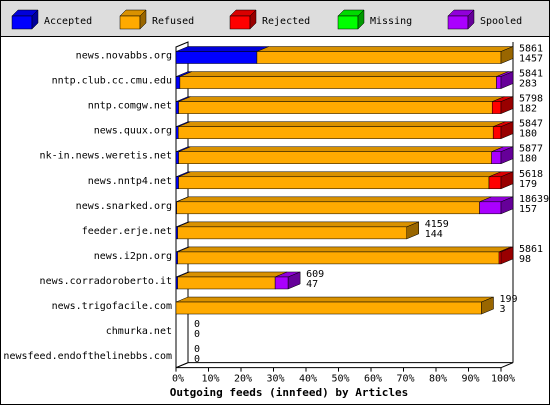 Image resolution: width=550 pixels, height=405 pixels. I want to click on legend-label-refused: Refused, so click(173, 21).